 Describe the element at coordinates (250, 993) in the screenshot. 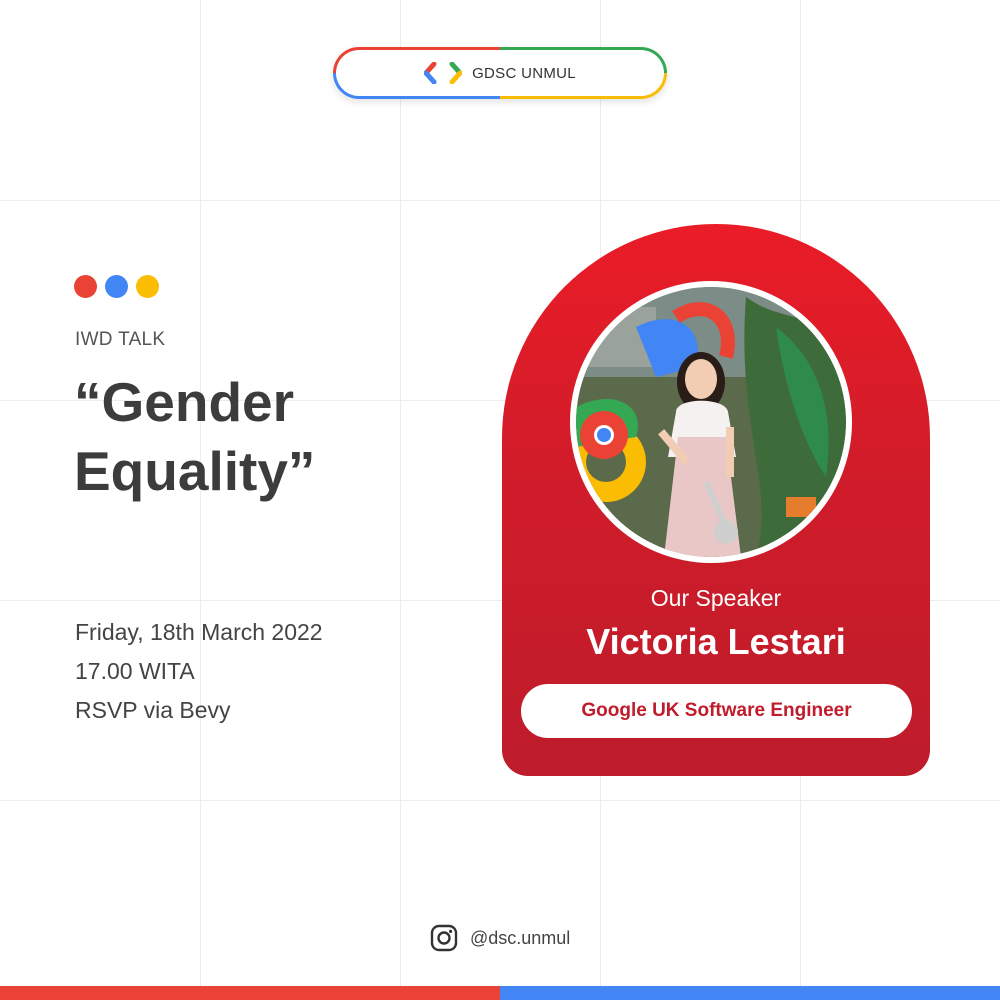

I see `bottom-bar-red` at that location.